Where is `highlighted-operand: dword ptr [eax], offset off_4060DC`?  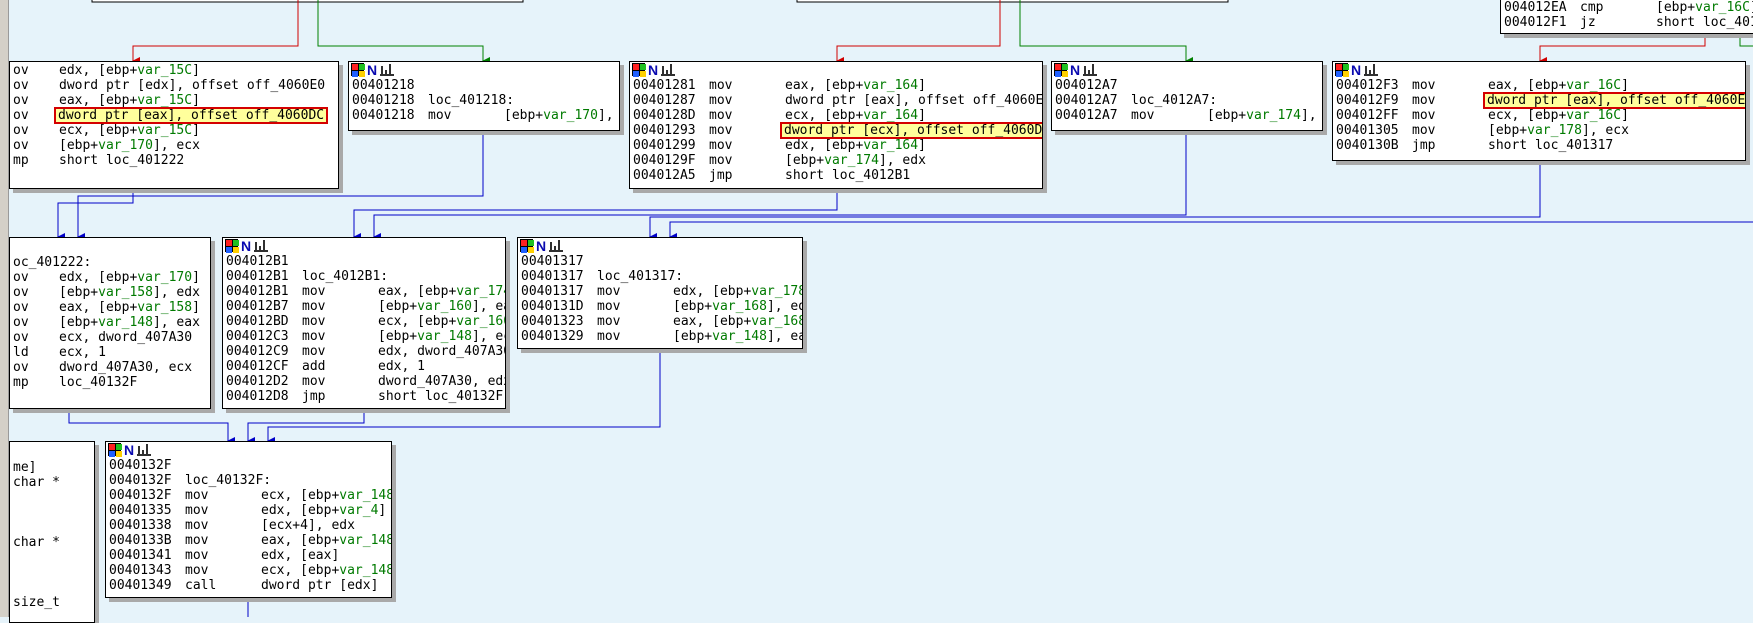
highlighted-operand: dword ptr [eax], offset off_4060DC is located at coordinates (191, 115).